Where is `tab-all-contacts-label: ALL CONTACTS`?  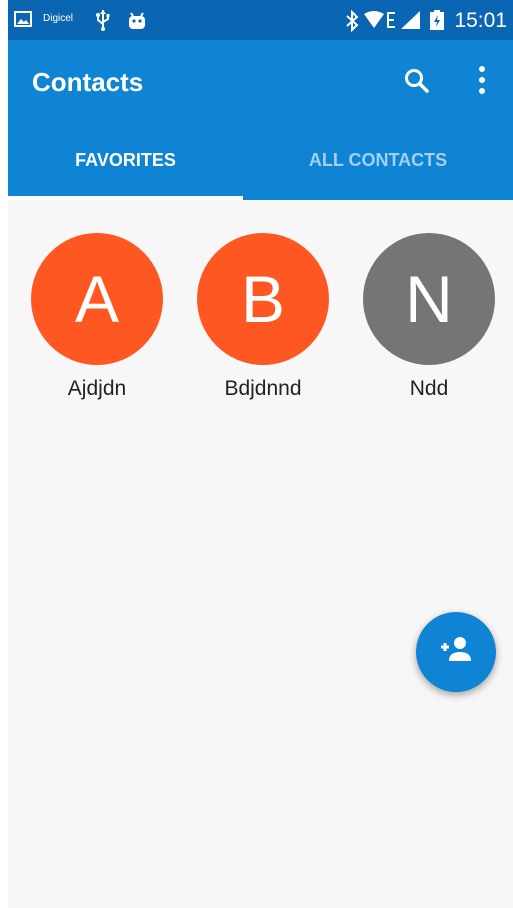
tab-all-contacts-label: ALL CONTACTS is located at coordinates (378, 160).